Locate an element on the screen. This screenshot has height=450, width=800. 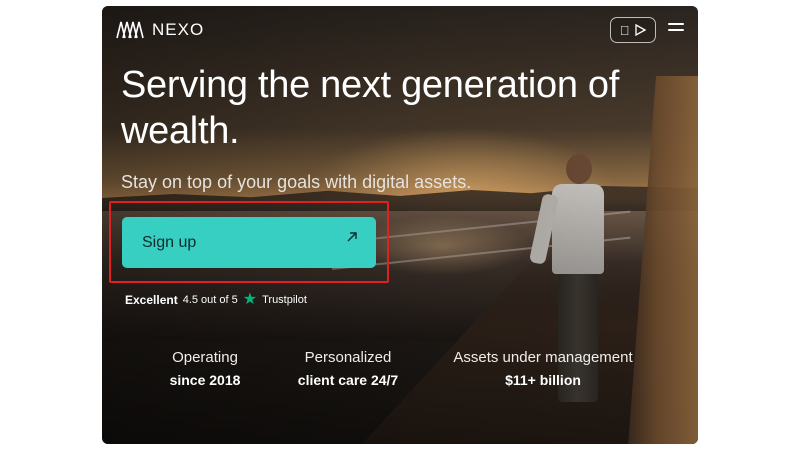
signup-button-label: Sign up is located at coordinates (169, 242).